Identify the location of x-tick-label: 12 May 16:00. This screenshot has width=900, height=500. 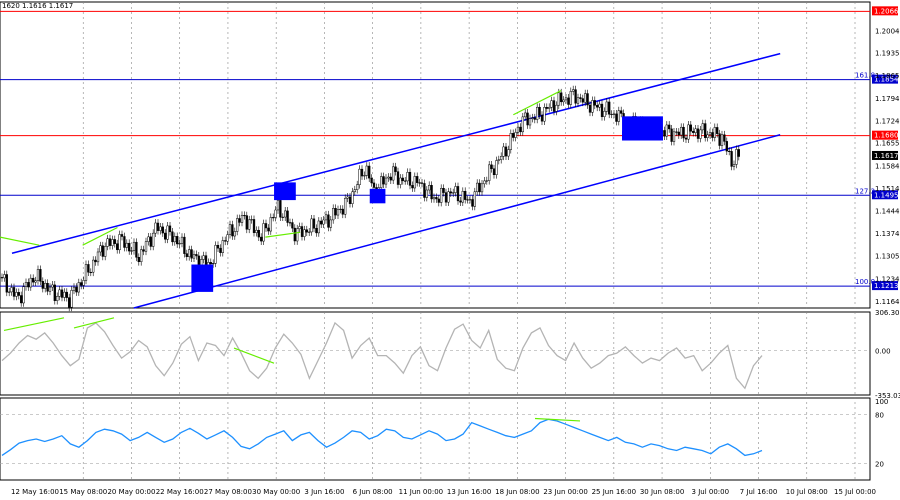
(35, 492).